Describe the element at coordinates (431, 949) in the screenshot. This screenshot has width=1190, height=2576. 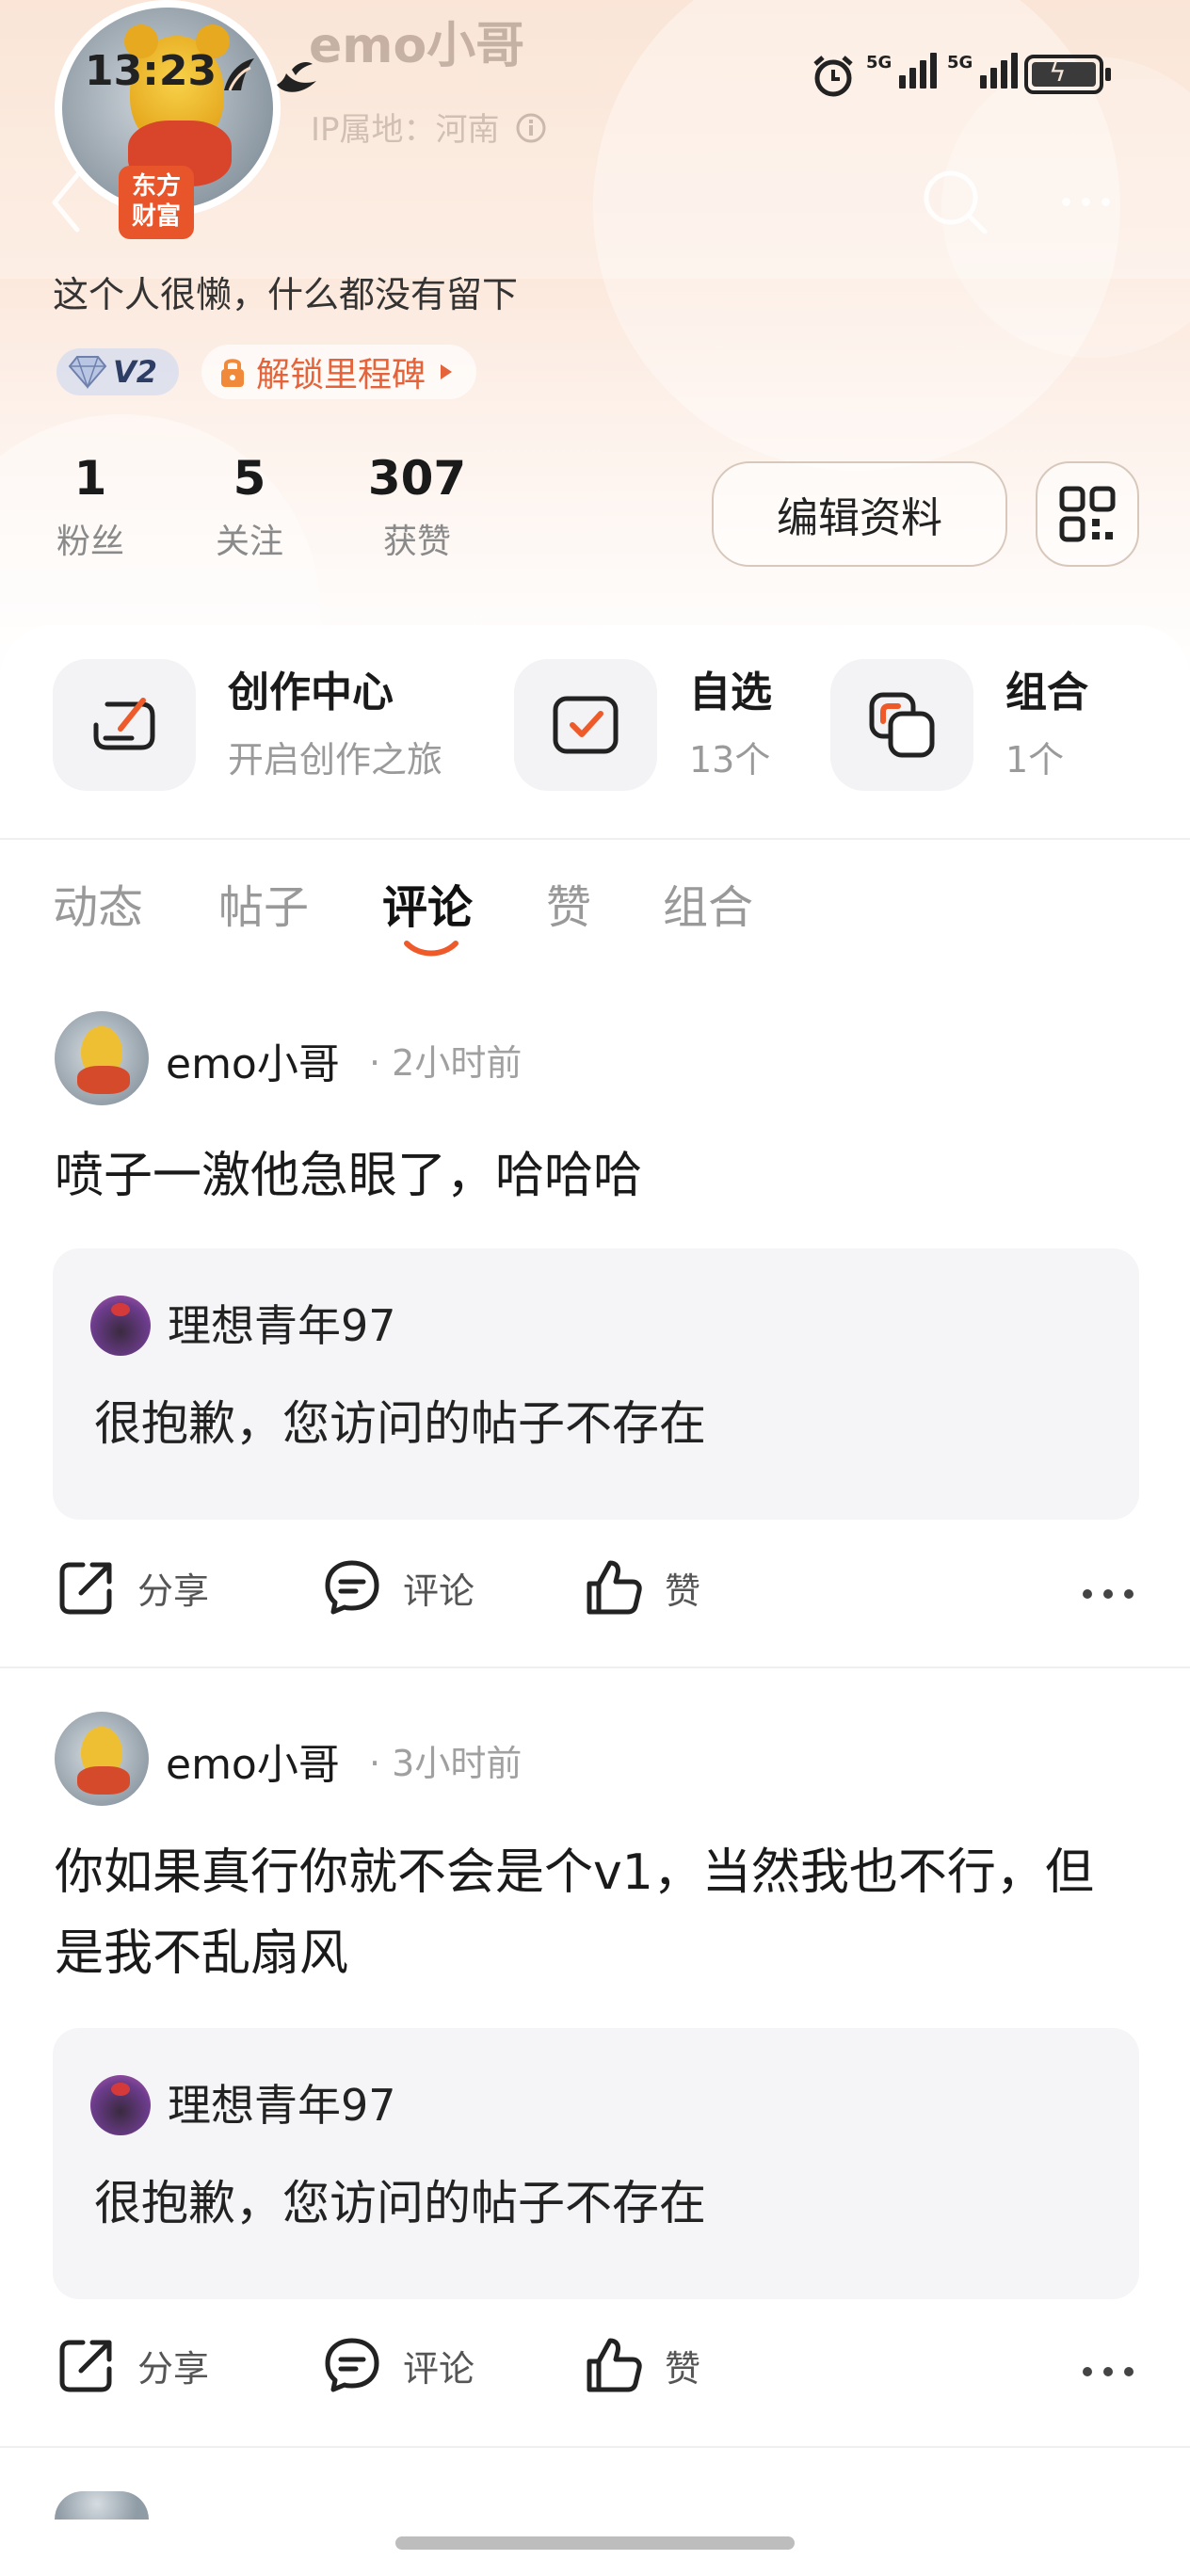
I see `active-tab-indicator` at that location.